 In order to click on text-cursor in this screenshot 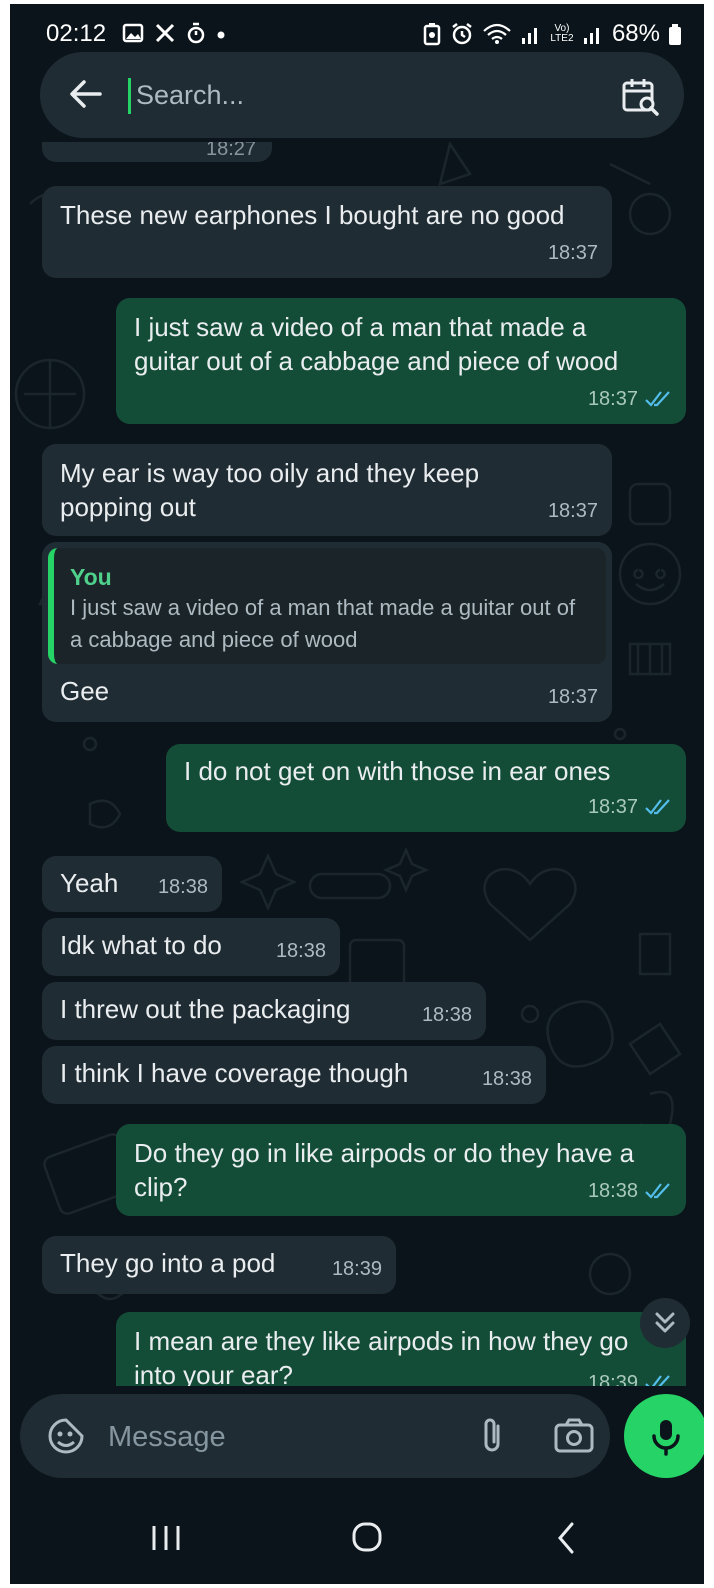, I will do `click(129, 96)`.